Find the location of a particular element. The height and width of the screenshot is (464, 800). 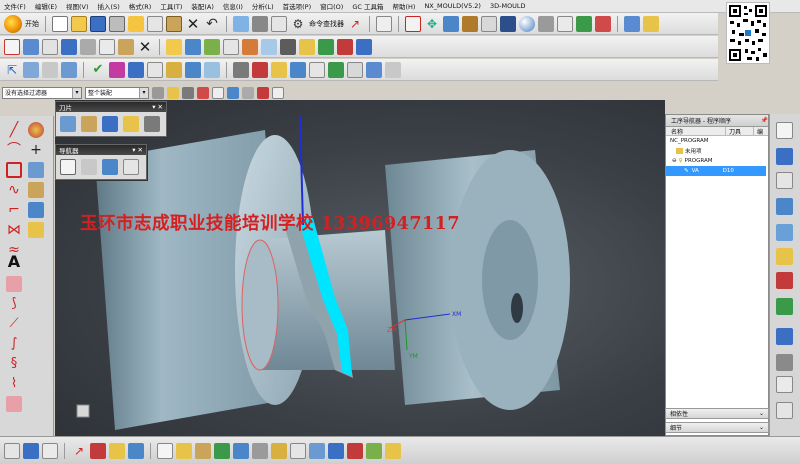

bridge-icon: ⟆ is located at coordinates (14, 304).